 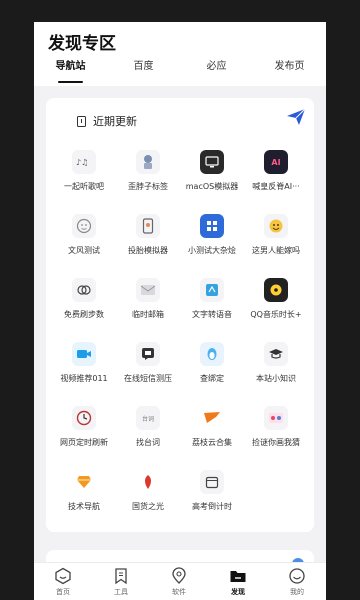 What do you see at coordinates (148, 226) in the screenshot?
I see `phone-icon` at bounding box center [148, 226].